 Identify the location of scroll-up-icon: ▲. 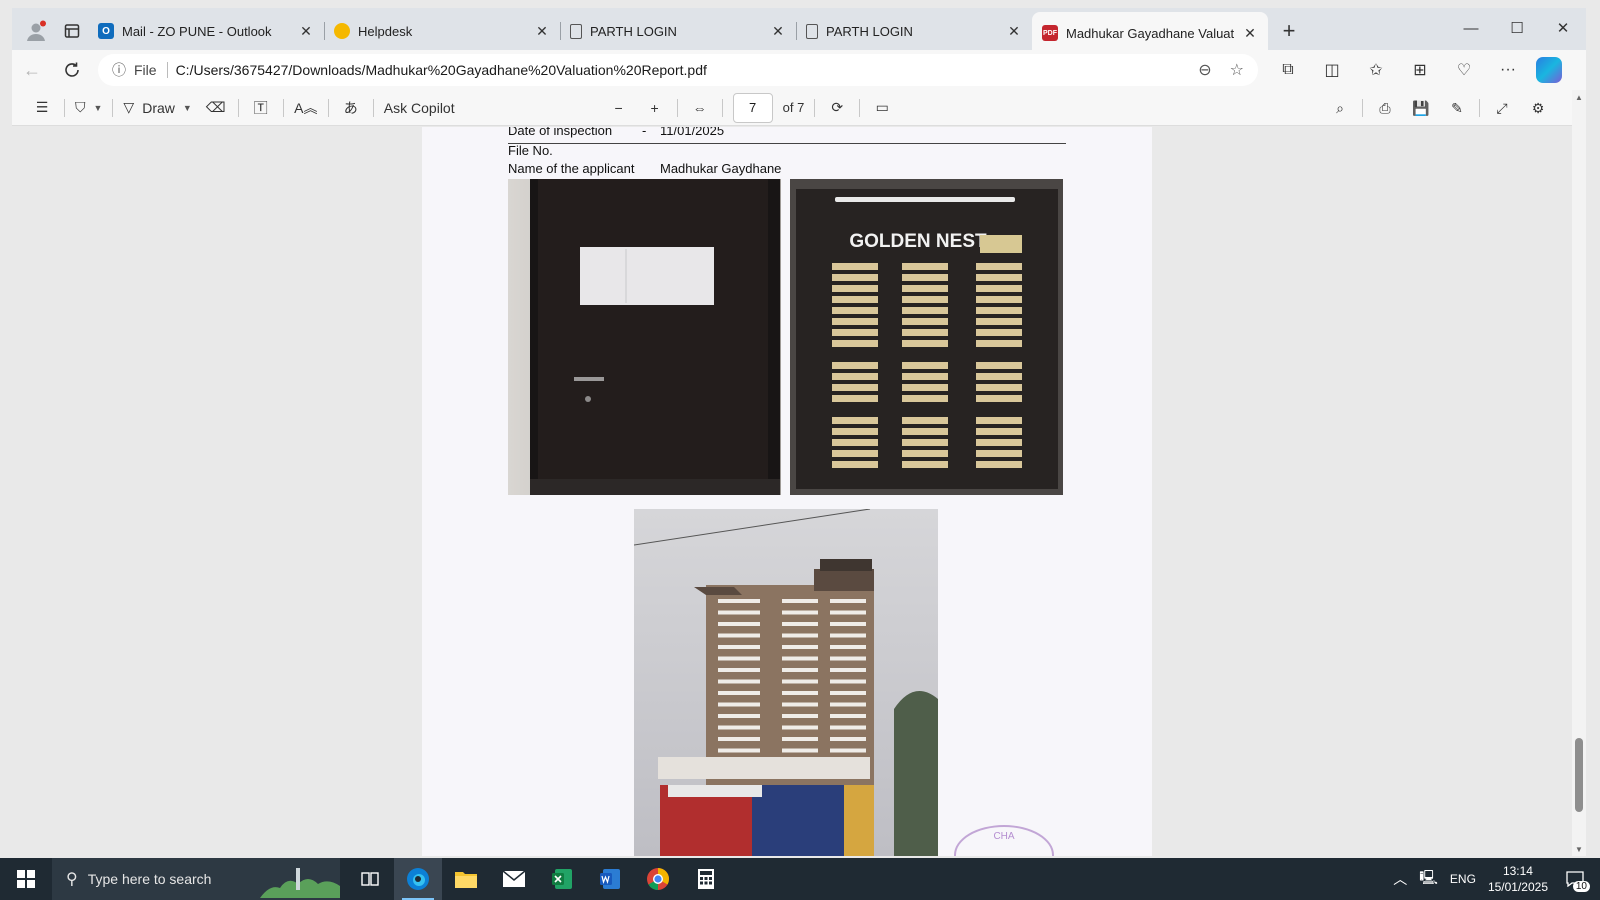
(1579, 97).